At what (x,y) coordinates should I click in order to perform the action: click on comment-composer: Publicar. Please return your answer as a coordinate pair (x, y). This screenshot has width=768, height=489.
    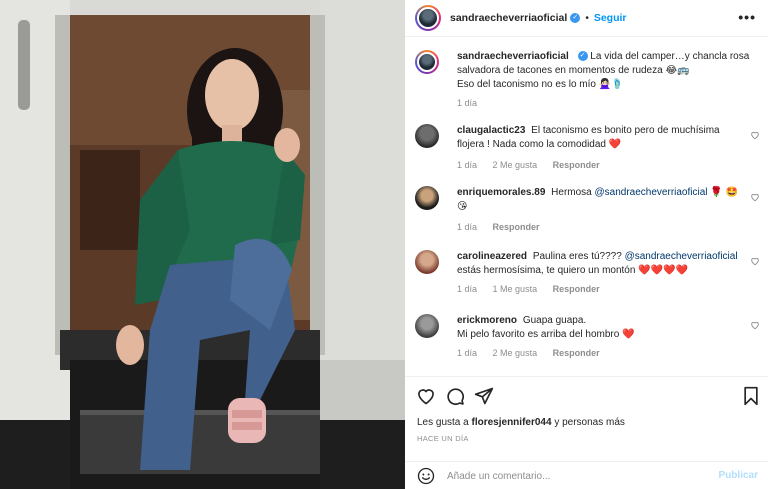
    Looking at the image, I should click on (586, 475).